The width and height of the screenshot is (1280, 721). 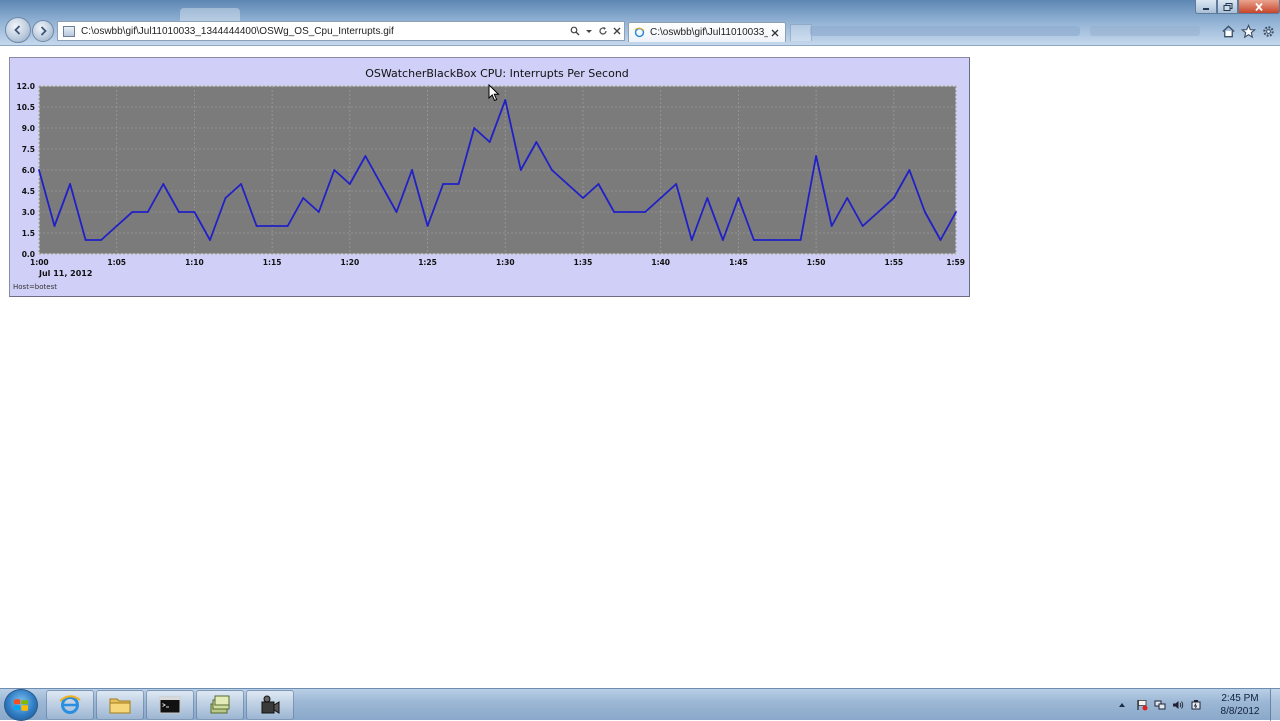 What do you see at coordinates (1268, 31) in the screenshot?
I see `tools-button` at bounding box center [1268, 31].